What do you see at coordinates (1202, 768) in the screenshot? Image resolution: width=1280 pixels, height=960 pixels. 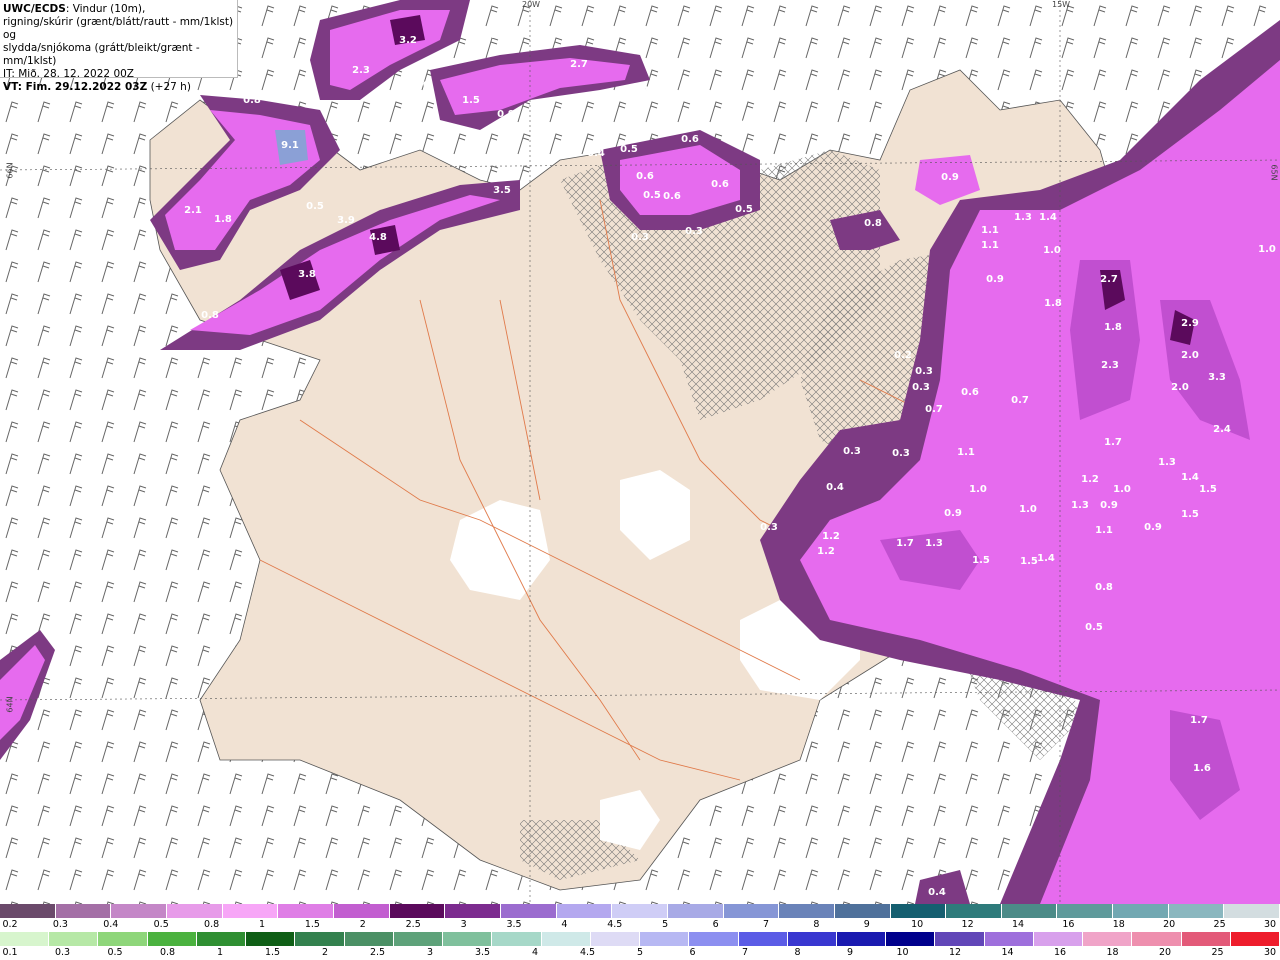 I see `precip-value: 1.6` at bounding box center [1202, 768].